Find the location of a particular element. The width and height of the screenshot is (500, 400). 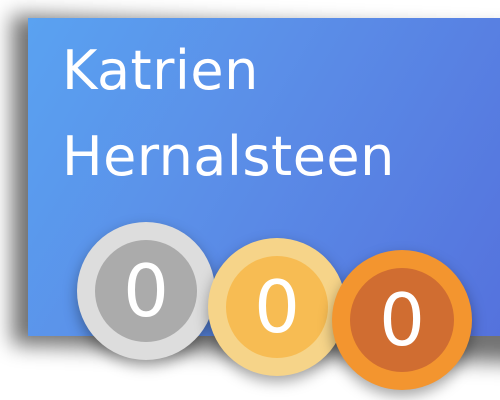

bronze-medal-icon: 0 is located at coordinates (402, 320).